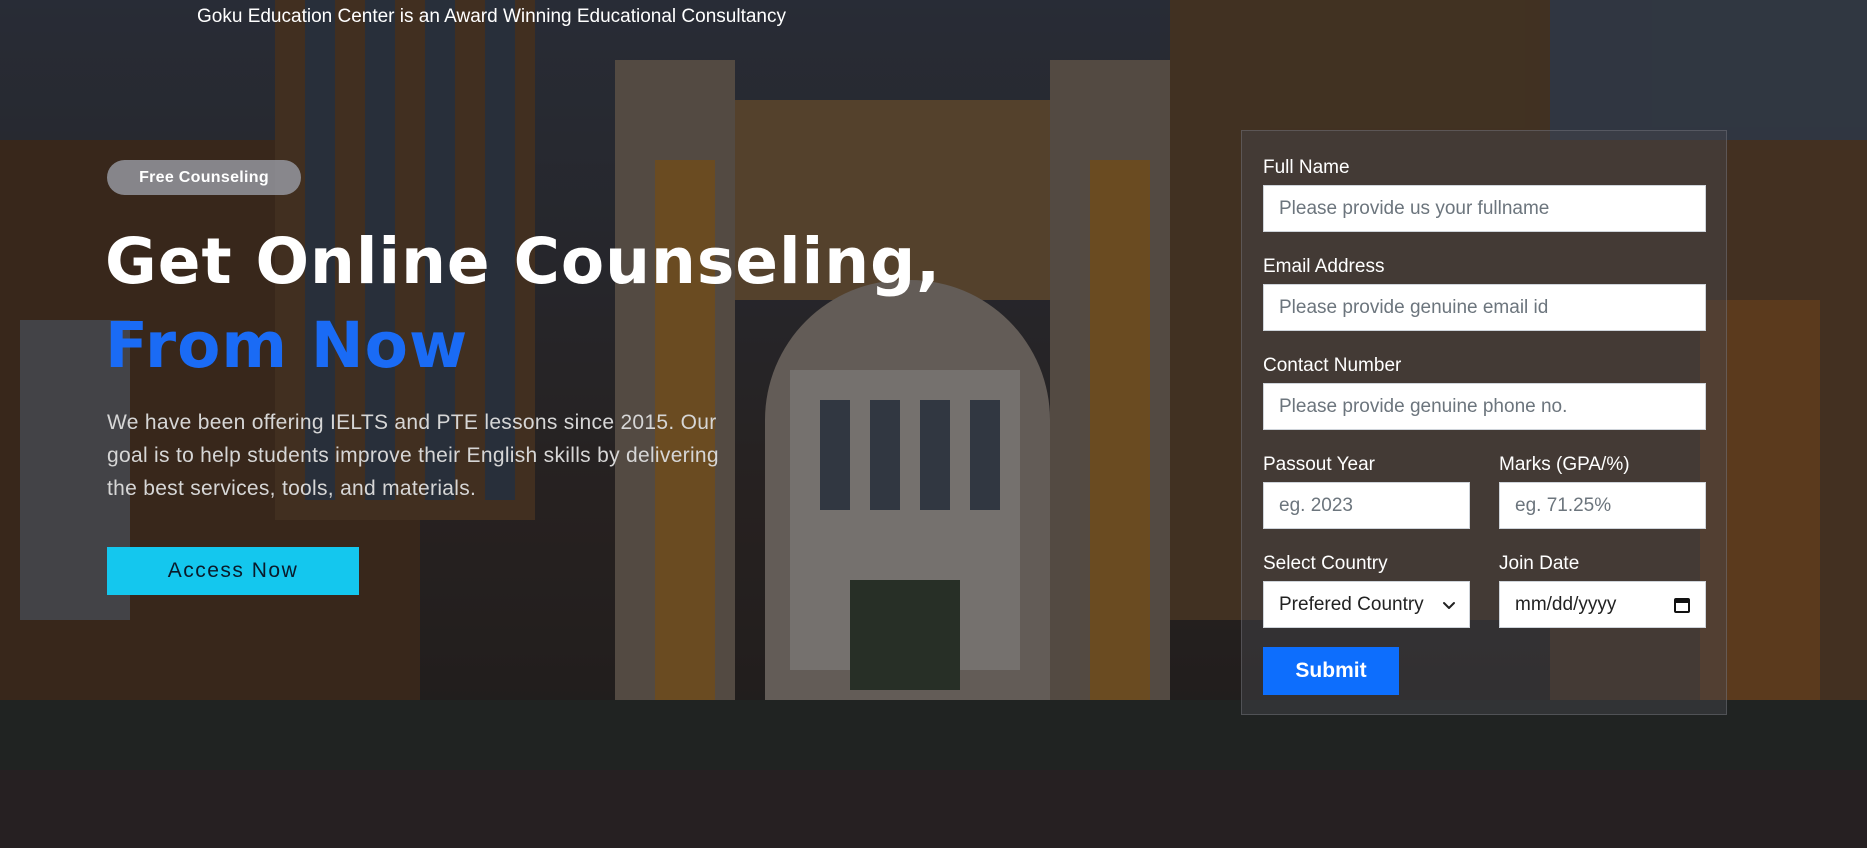 The height and width of the screenshot is (848, 1867). What do you see at coordinates (523, 261) in the screenshot?
I see `headline-line-1: Get Online Counseling,` at bounding box center [523, 261].